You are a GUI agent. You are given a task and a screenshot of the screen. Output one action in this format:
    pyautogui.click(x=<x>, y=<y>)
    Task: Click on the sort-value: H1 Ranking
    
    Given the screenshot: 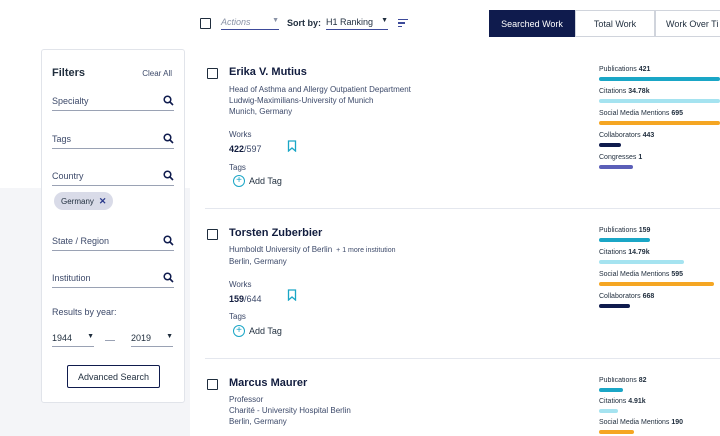 What is the action you would take?
    pyautogui.click(x=350, y=21)
    